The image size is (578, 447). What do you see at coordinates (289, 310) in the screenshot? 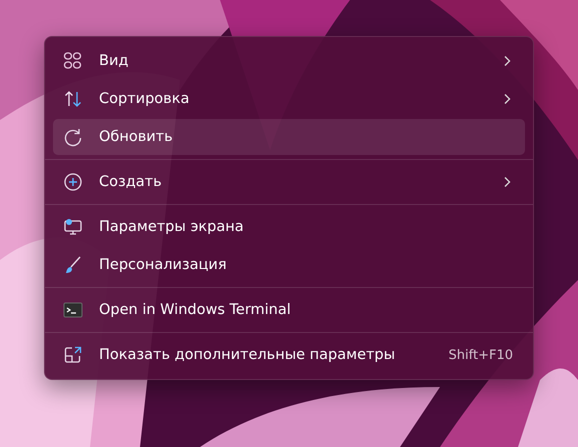
I see `menu-item: Open in Windows Terminal` at bounding box center [289, 310].